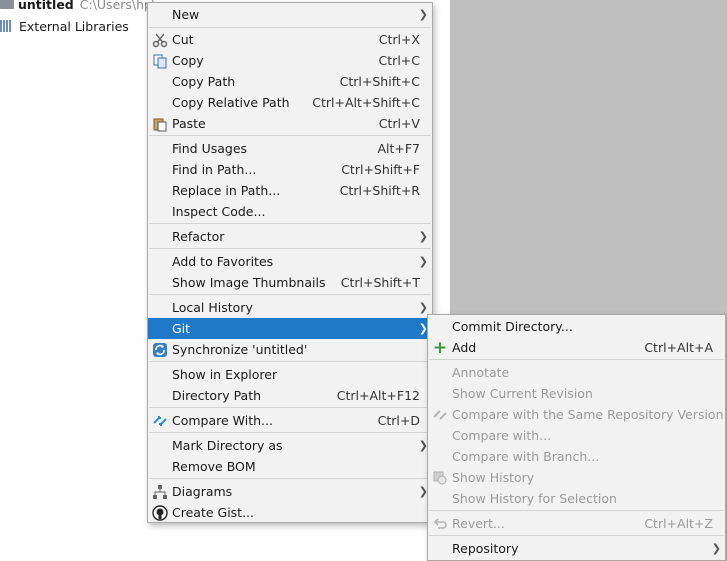 Image resolution: width=727 pixels, height=561 pixels. Describe the element at coordinates (576, 347) in the screenshot. I see `git-add: + Add Ctrl+Alt+A` at that location.